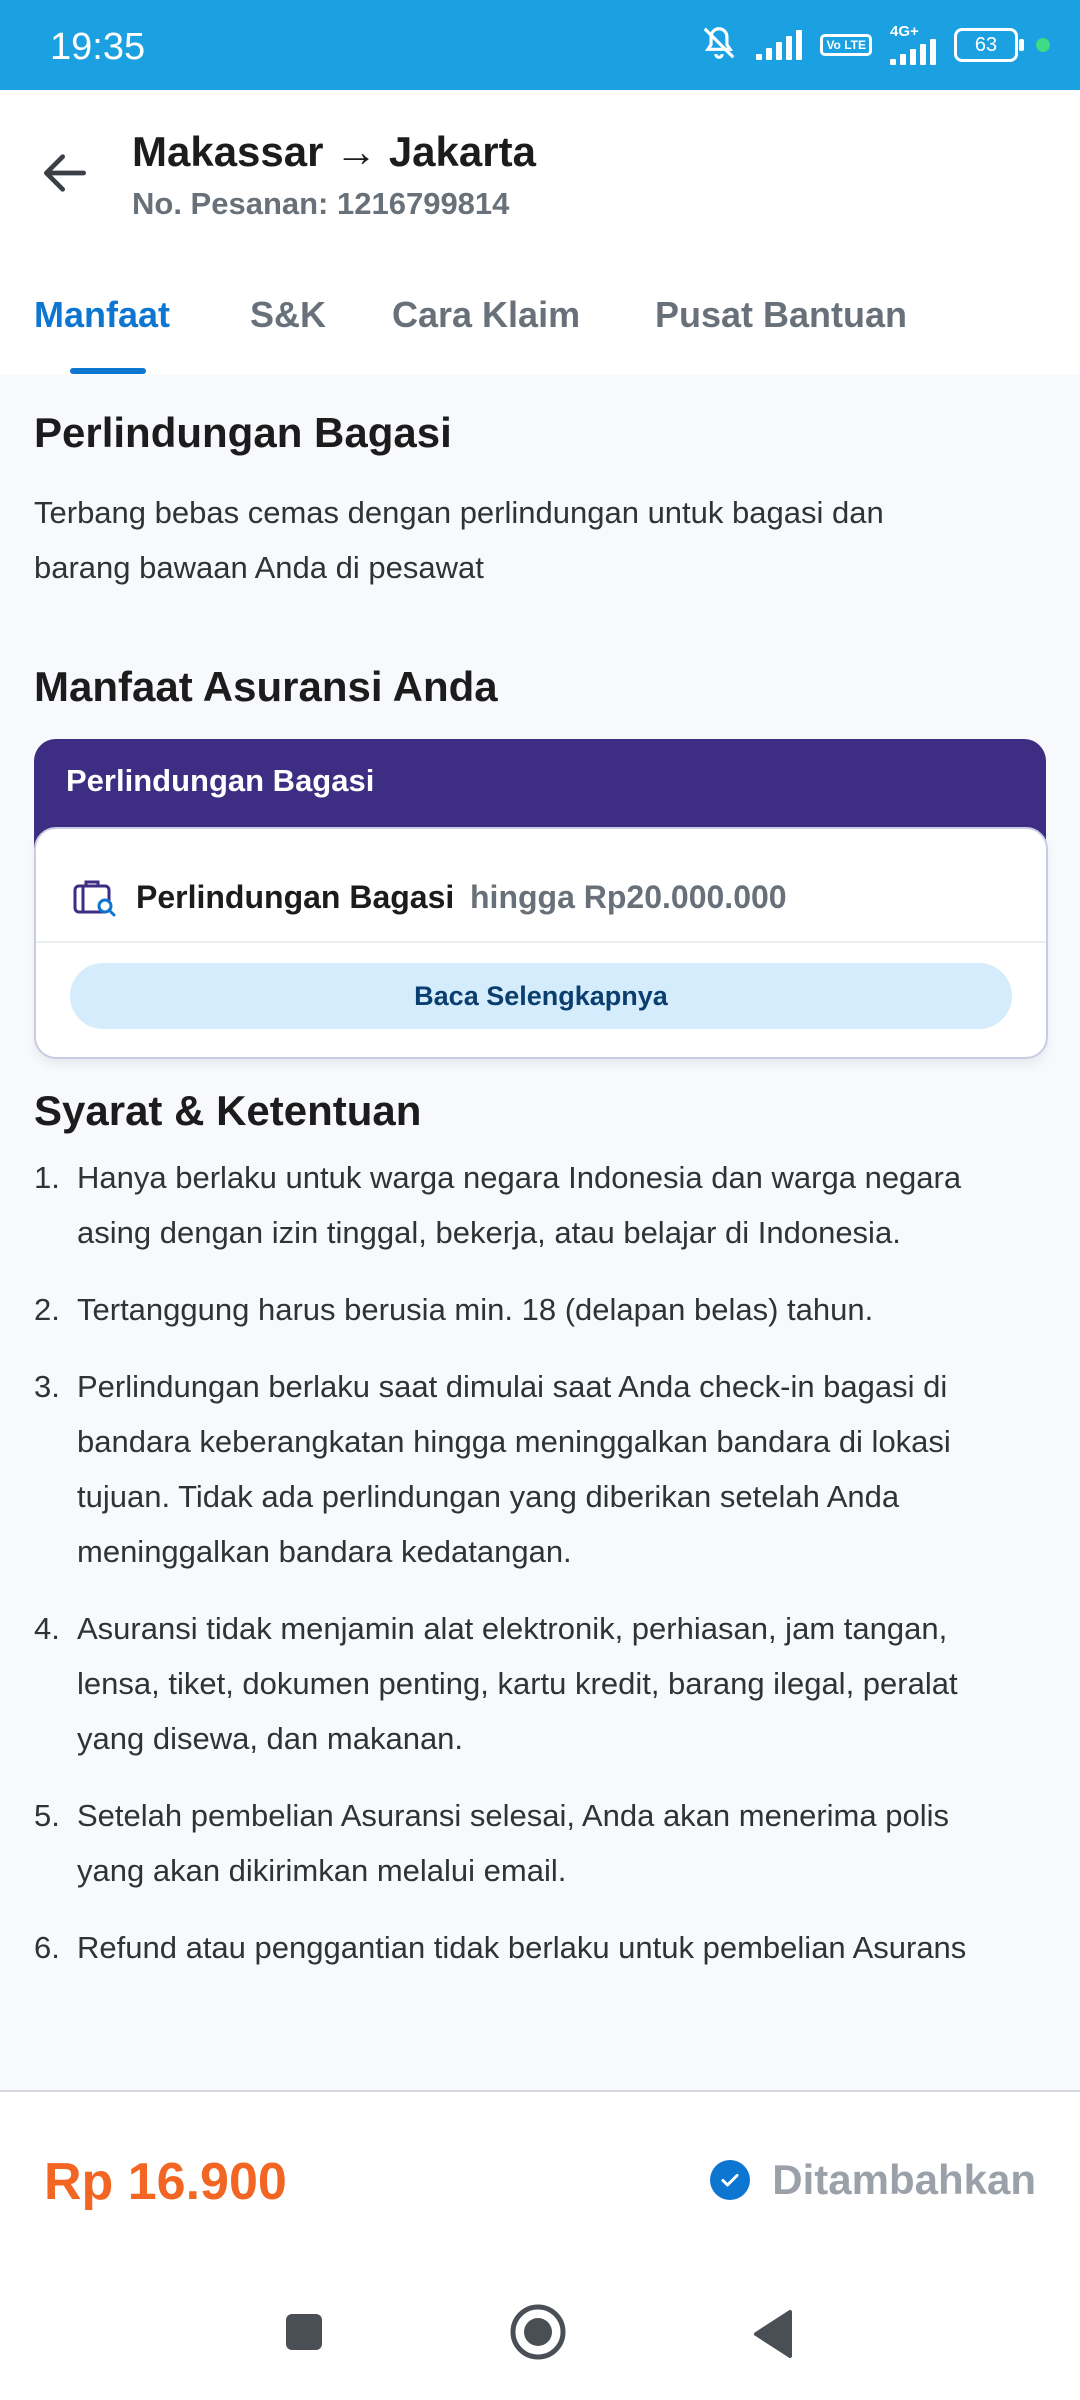 The image size is (1080, 2400). I want to click on tab-sk: S&K, so click(288, 315).